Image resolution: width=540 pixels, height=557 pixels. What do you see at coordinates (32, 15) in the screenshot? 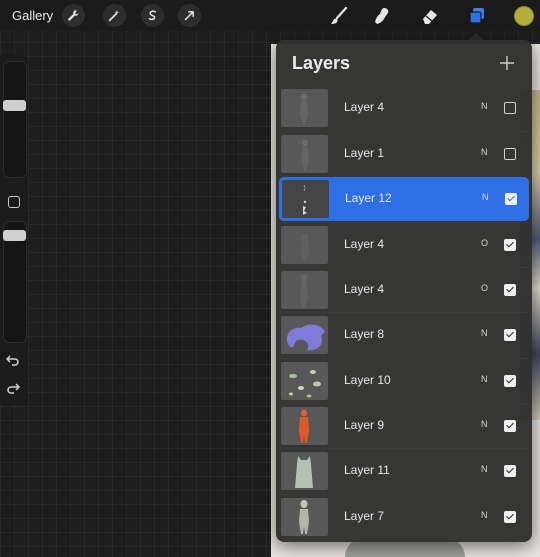
I see `gallery-button: Gallery` at bounding box center [32, 15].